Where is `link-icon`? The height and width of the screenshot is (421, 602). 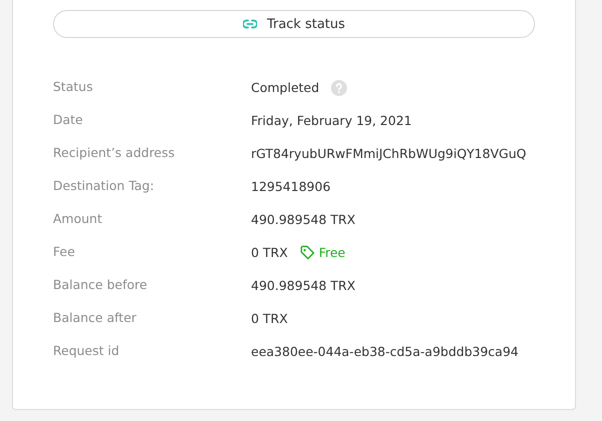 link-icon is located at coordinates (249, 24).